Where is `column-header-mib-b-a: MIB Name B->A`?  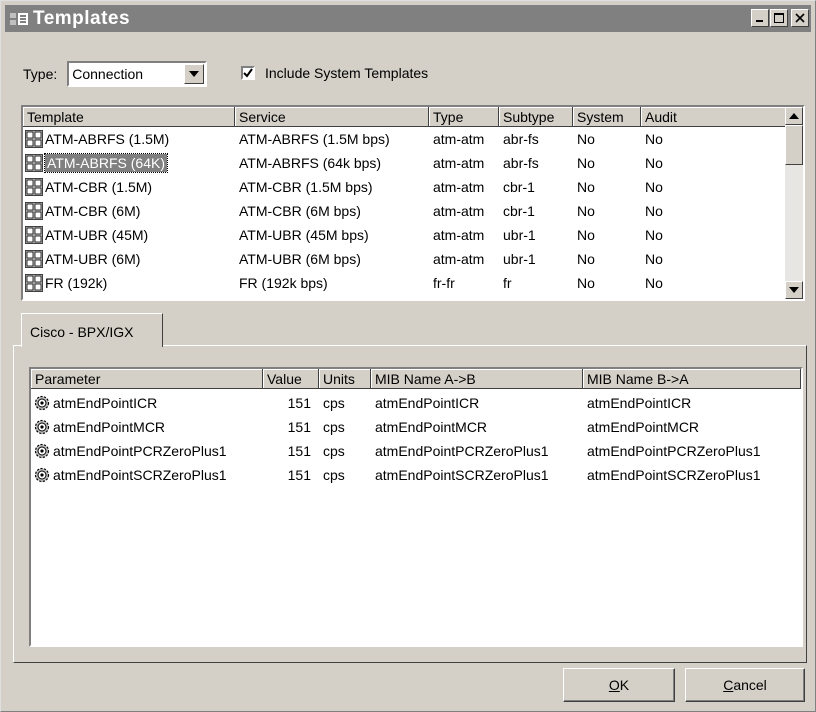
column-header-mib-b-a: MIB Name B->A is located at coordinates (692, 379).